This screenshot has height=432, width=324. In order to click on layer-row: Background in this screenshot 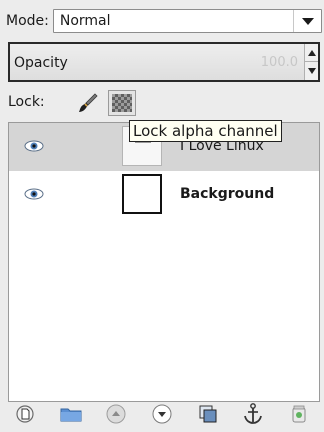, I will do `click(164, 195)`.